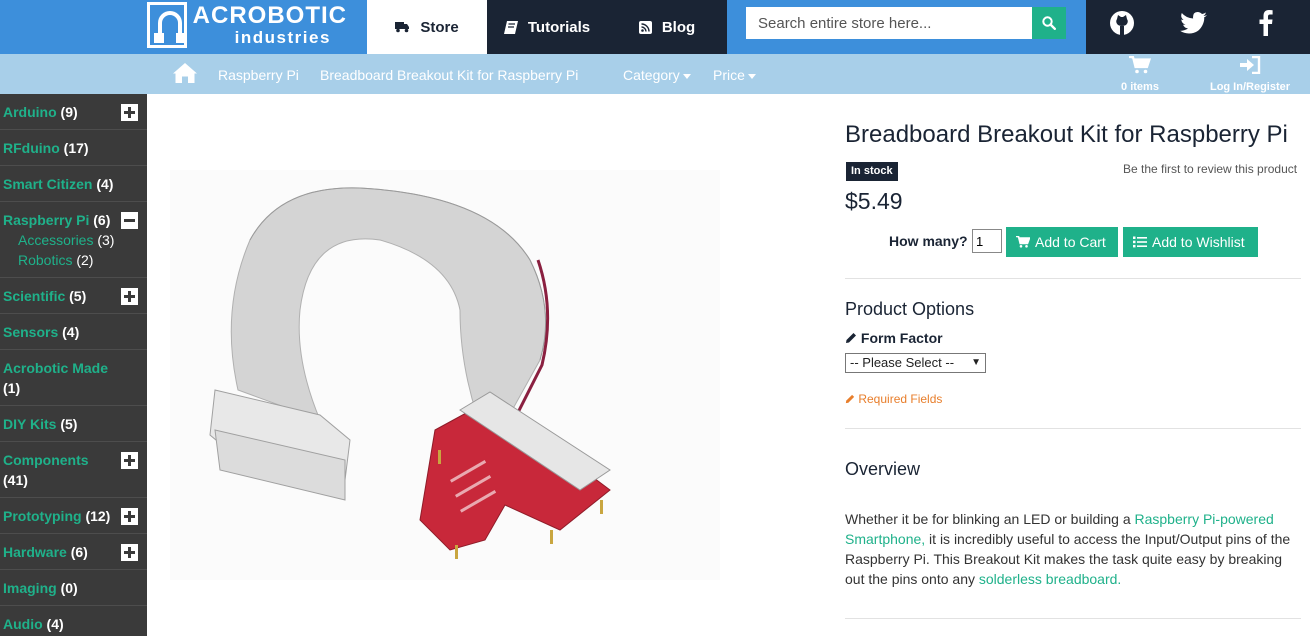 Image resolution: width=1310 pixels, height=636 pixels. Describe the element at coordinates (1140, 87) in the screenshot. I see `cart-label: 0 items` at that location.